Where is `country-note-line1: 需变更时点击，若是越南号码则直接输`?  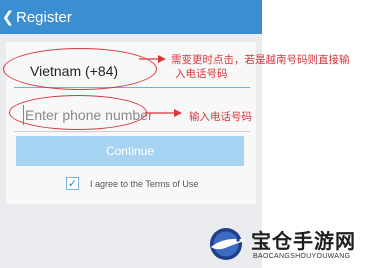 country-note-line1: 需变更时点击，若是越南号码则直接输 is located at coordinates (260, 60).